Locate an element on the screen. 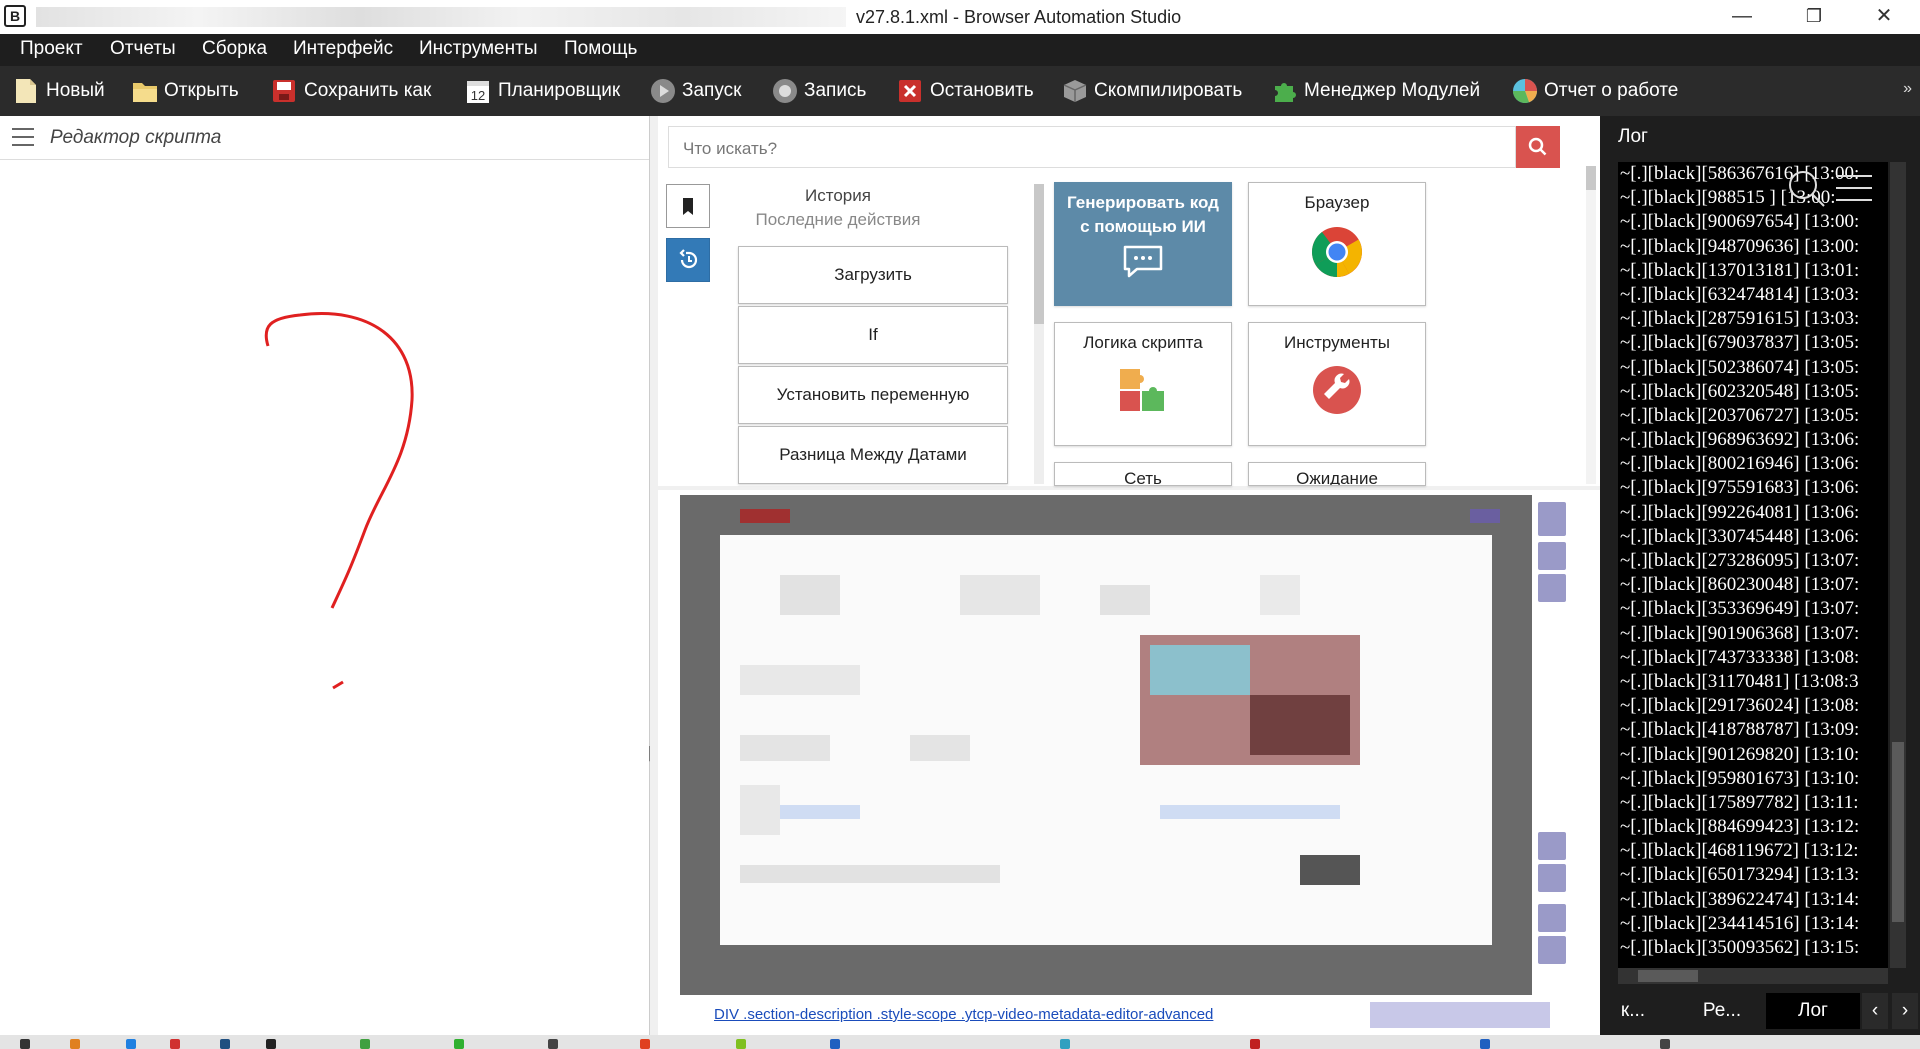 The height and width of the screenshot is (1049, 1920). history-icon is located at coordinates (688, 259).